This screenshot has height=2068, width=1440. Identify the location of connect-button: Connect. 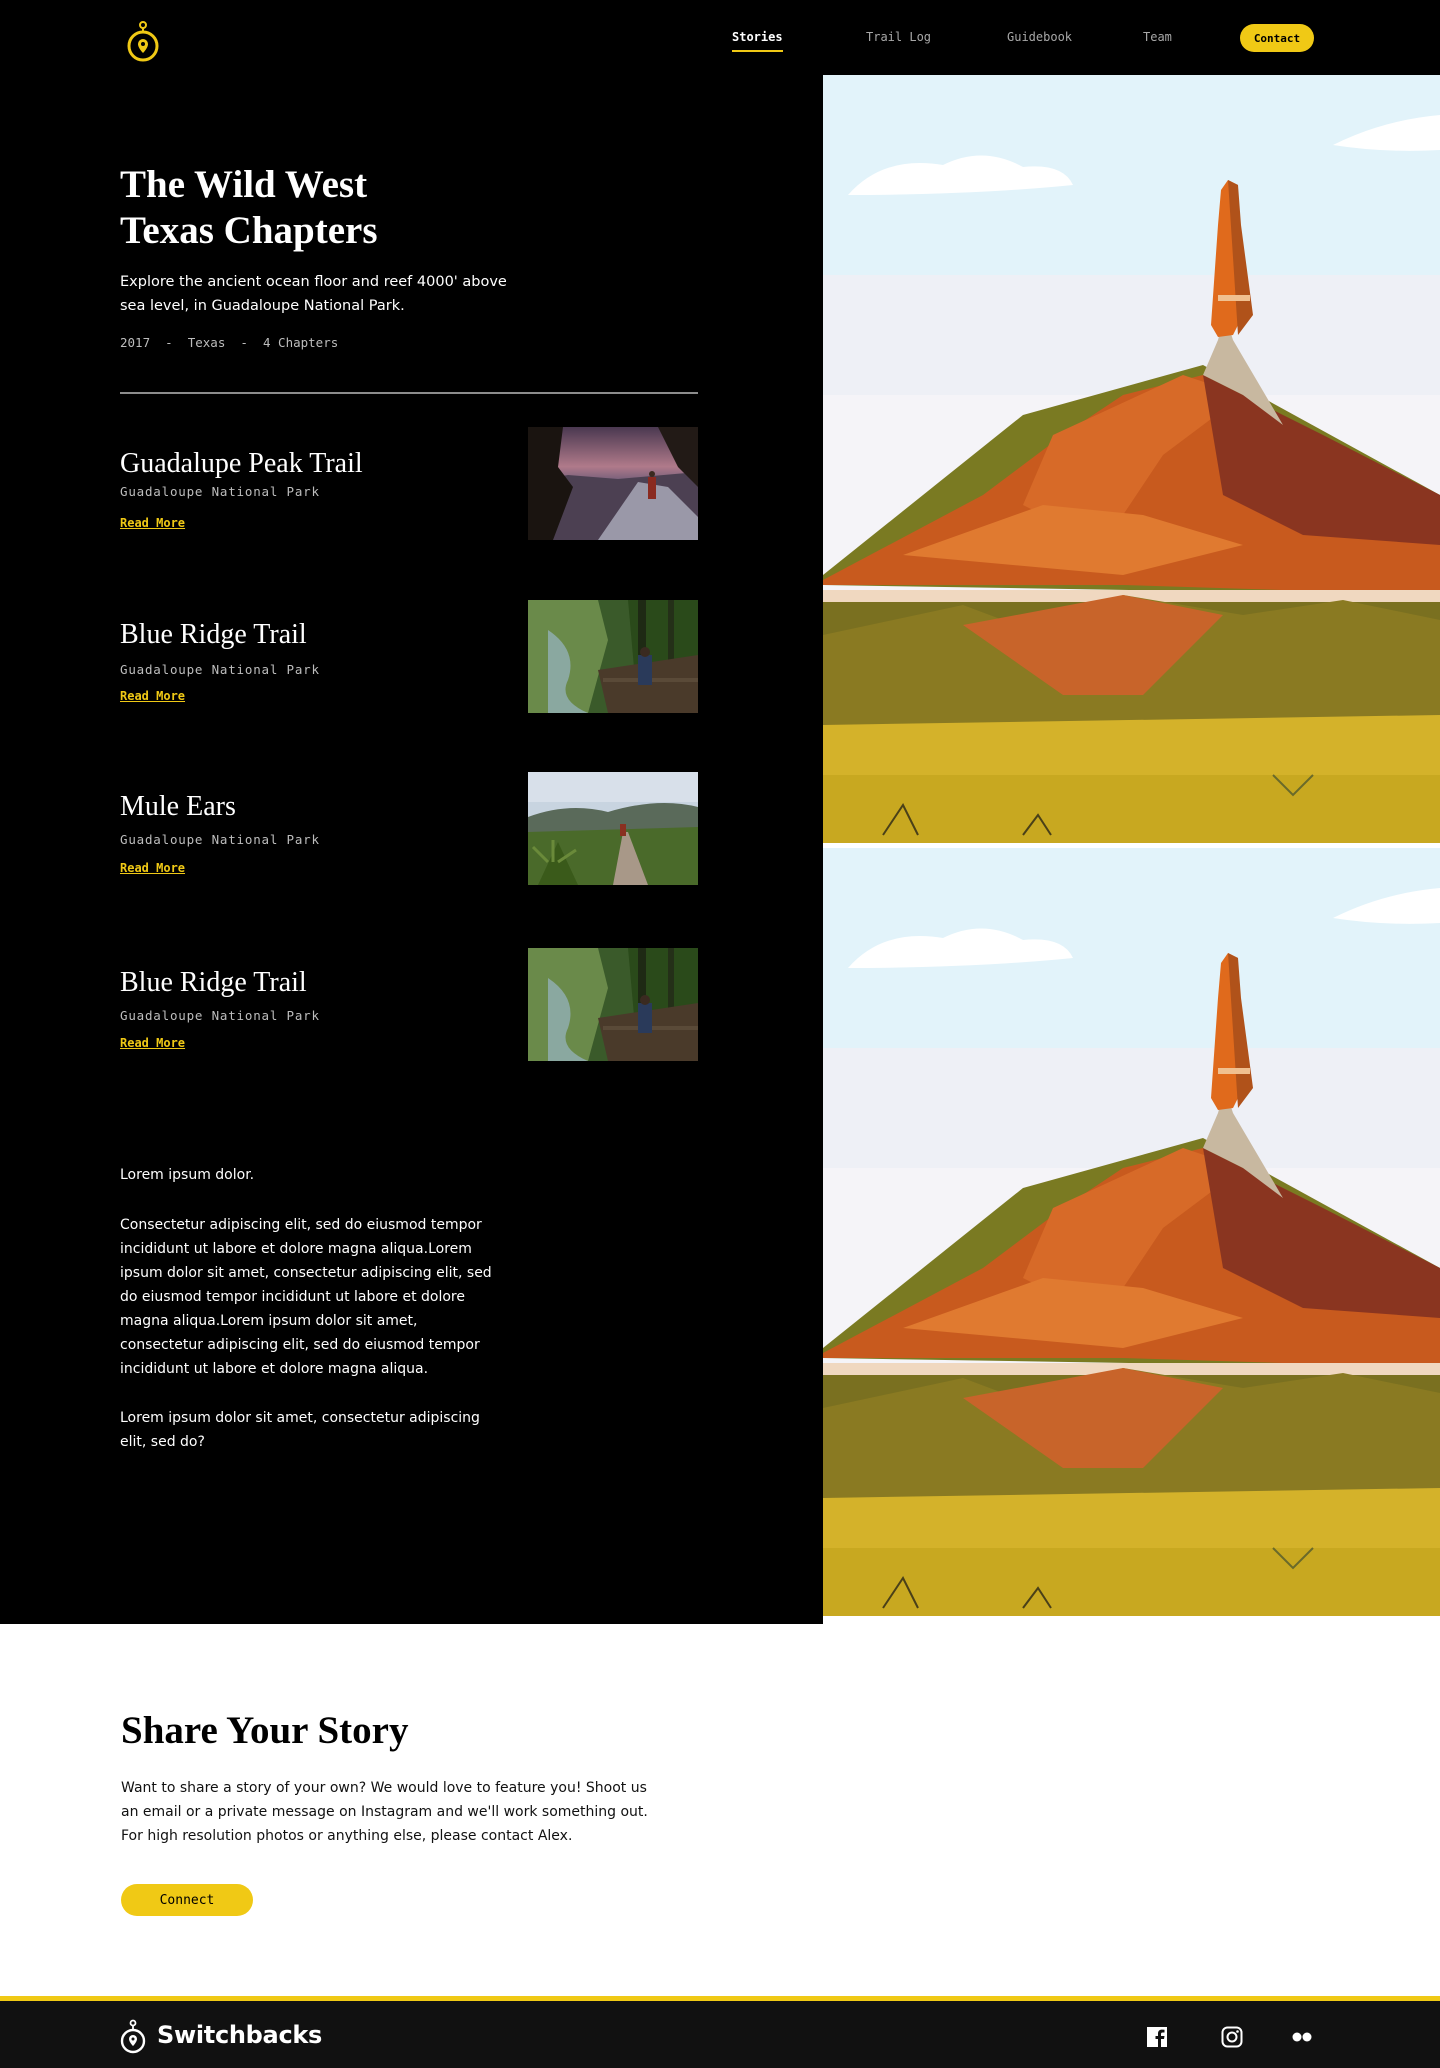
(187, 1900).